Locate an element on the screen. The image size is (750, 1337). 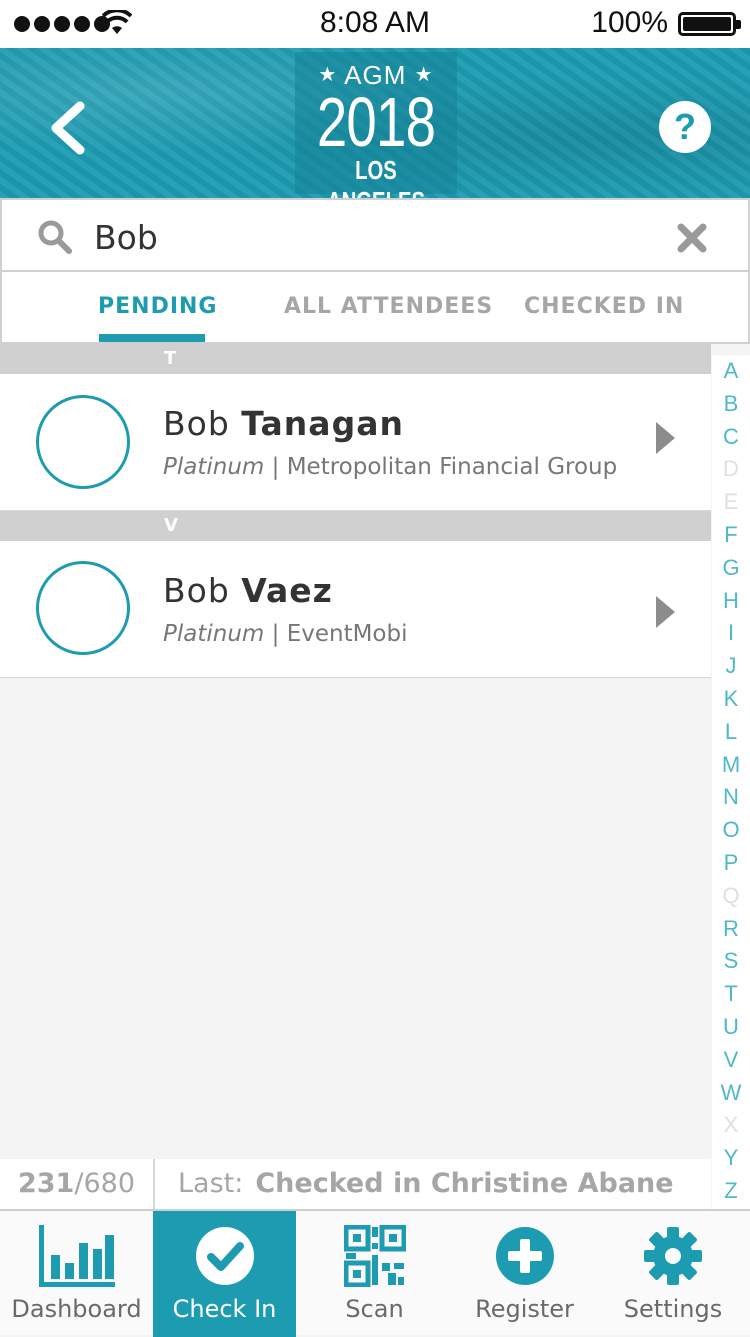
alphabet-index-letter: C is located at coordinates (731, 437).